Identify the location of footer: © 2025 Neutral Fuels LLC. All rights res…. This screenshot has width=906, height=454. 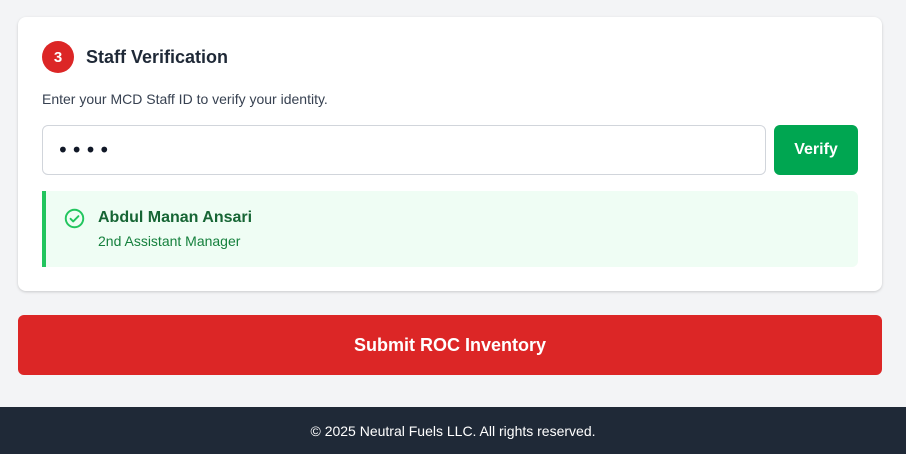
(453, 430).